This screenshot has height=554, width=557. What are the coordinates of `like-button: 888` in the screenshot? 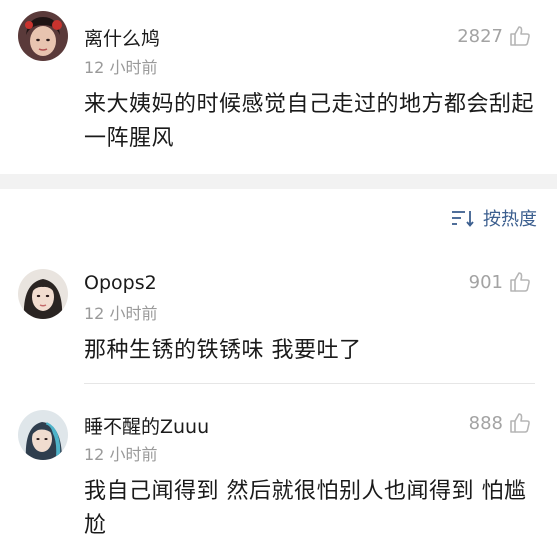 It's located at (500, 423).